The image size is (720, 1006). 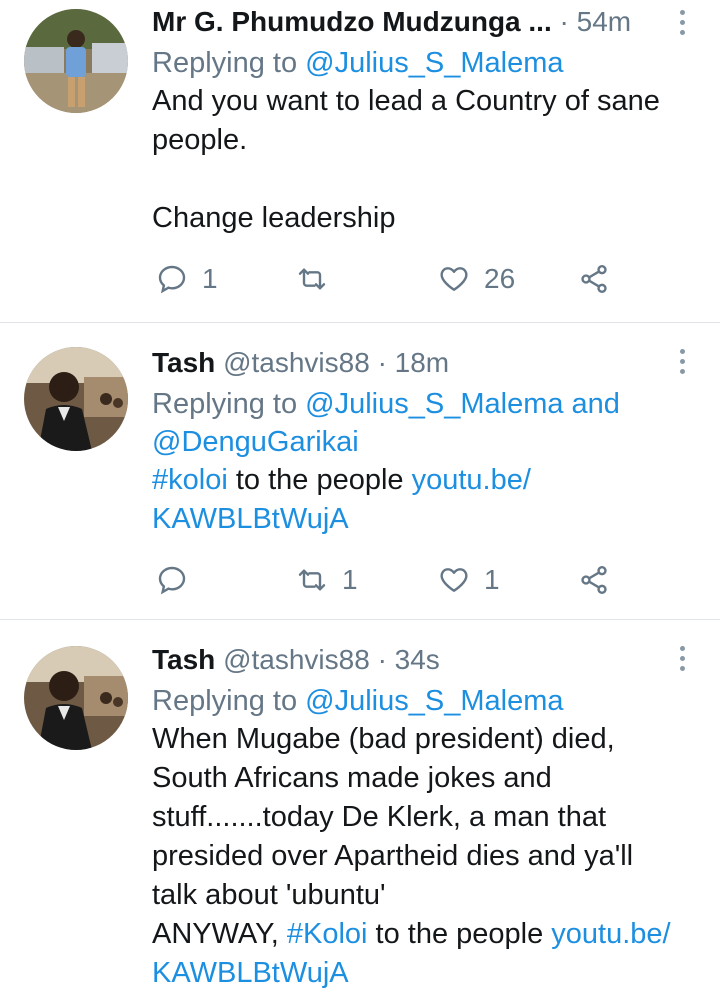 What do you see at coordinates (187, 279) in the screenshot?
I see `reply-button: 1` at bounding box center [187, 279].